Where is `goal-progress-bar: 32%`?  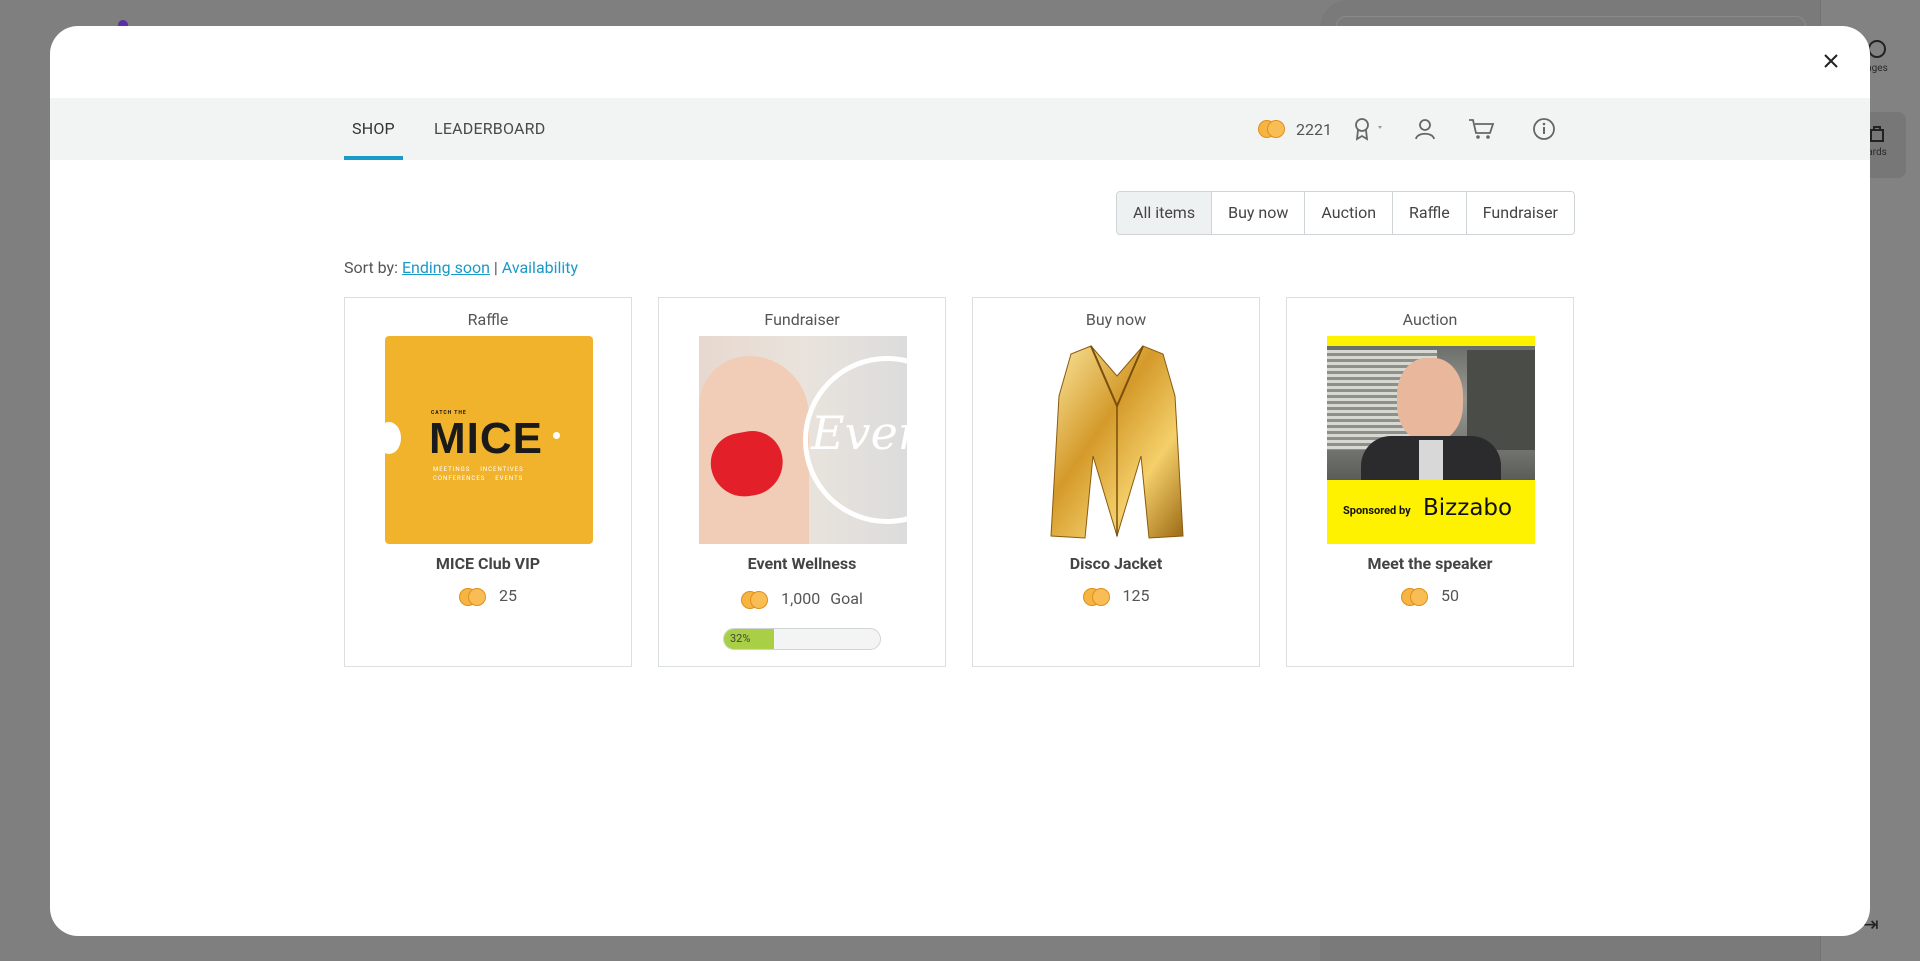 goal-progress-bar: 32% is located at coordinates (802, 639).